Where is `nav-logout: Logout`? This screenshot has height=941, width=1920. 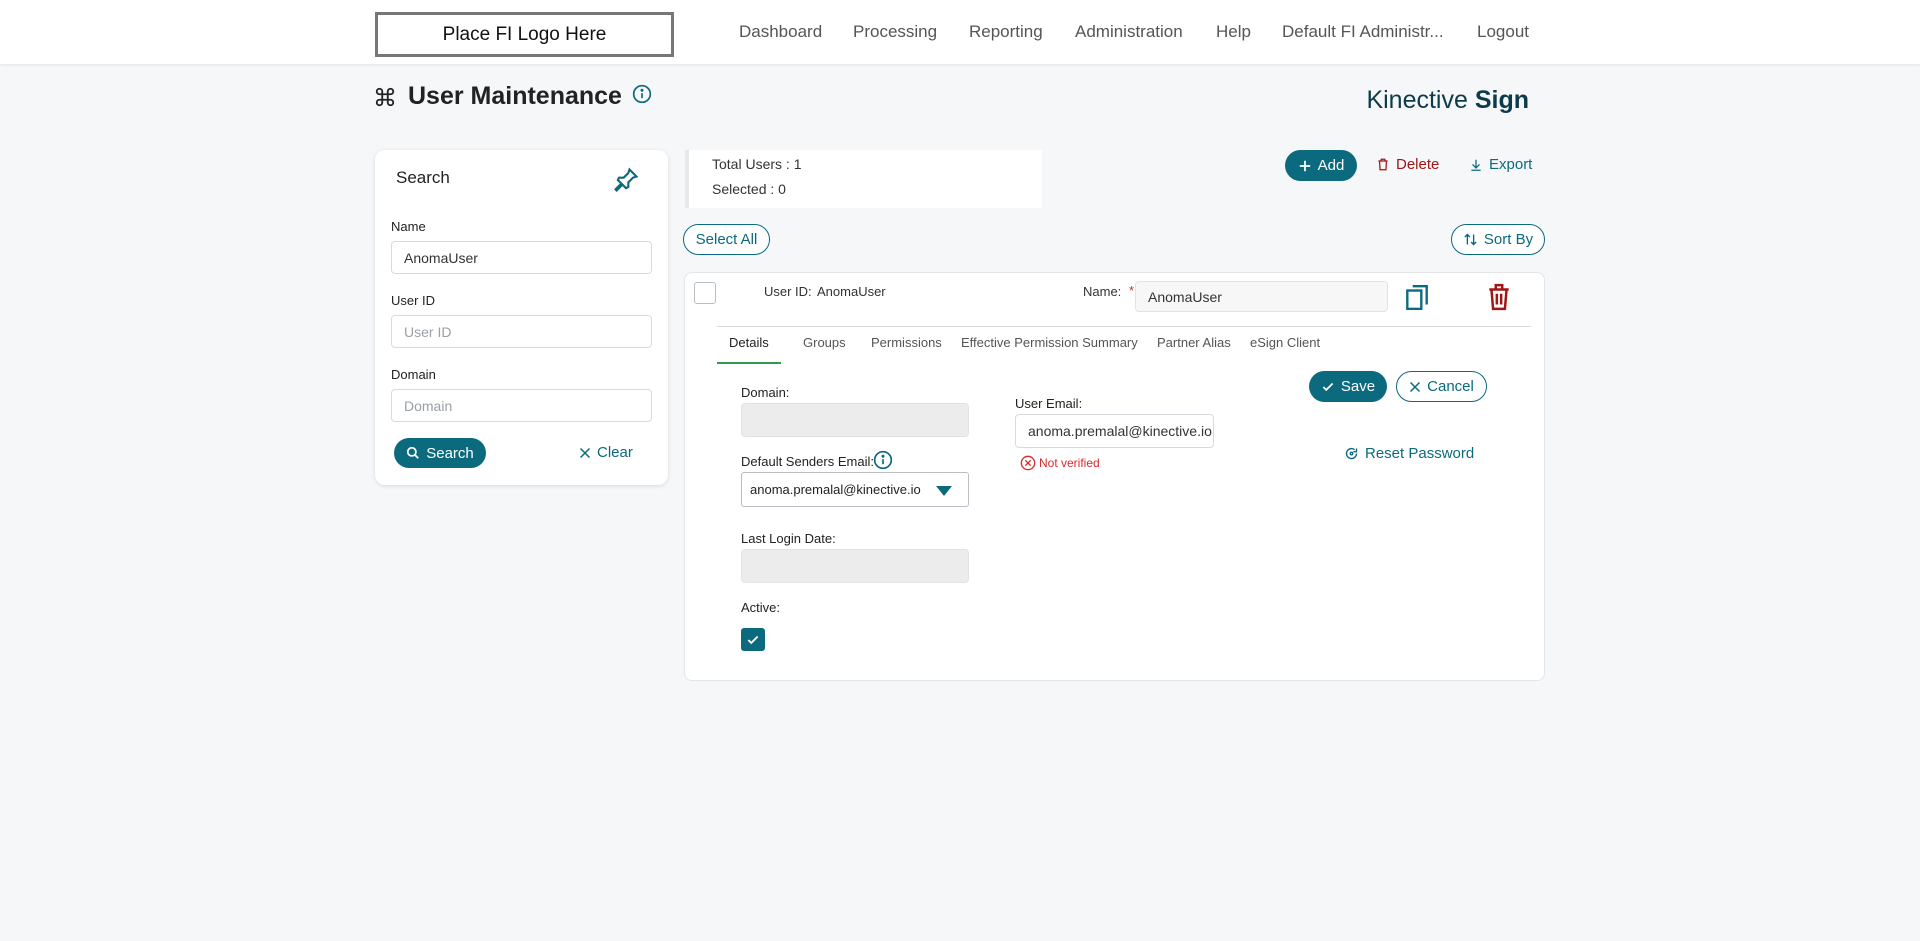 nav-logout: Logout is located at coordinates (1503, 32).